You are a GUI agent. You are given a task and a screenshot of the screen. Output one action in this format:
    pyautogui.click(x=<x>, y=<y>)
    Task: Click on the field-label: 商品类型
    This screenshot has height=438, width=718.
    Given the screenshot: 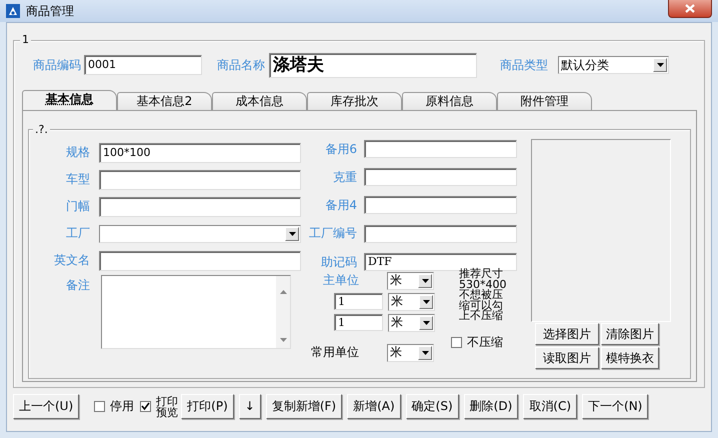 What is the action you would take?
    pyautogui.click(x=524, y=65)
    